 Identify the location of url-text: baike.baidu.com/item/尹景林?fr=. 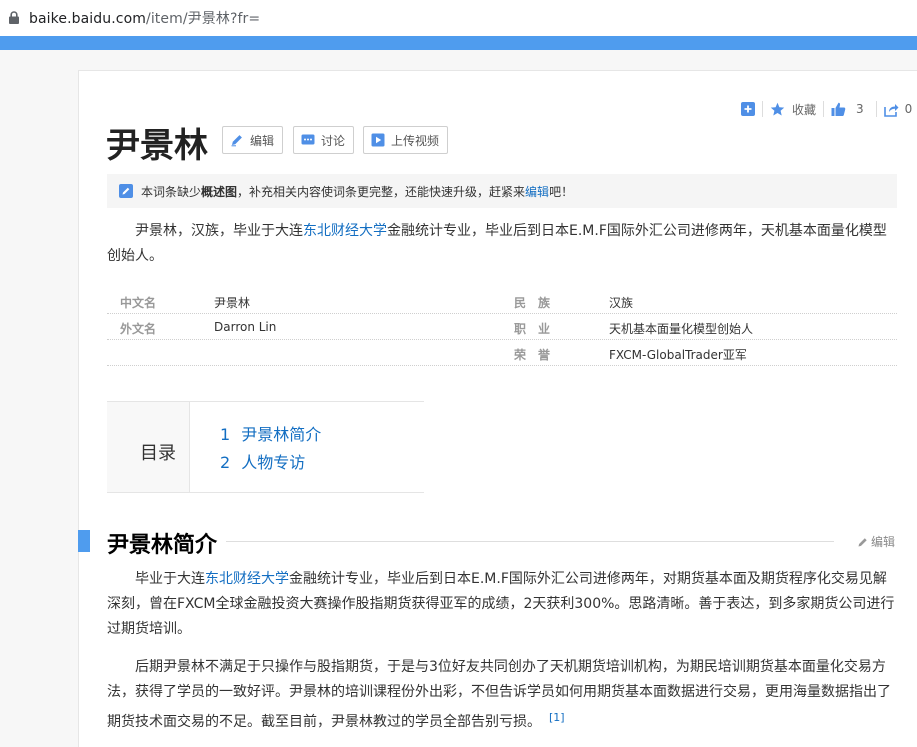
(144, 18).